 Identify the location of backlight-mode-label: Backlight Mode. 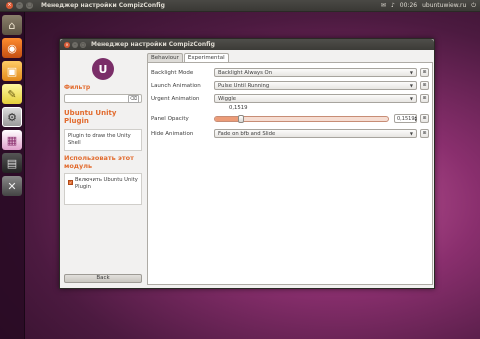
(172, 72).